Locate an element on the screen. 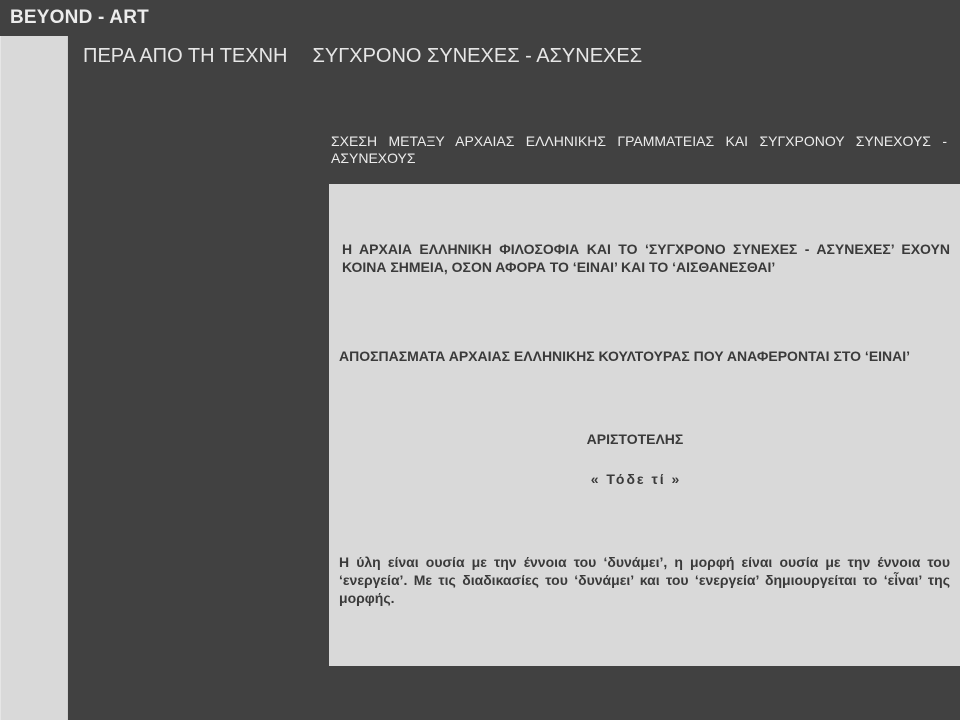 This screenshot has height=720, width=960. page-heading-part-2: ΣΥΓΧΡΟΝΟ ΣΥΝΕΧΕΣ - ΑΣΥΝΕΧΕΣ is located at coordinates (477, 56).